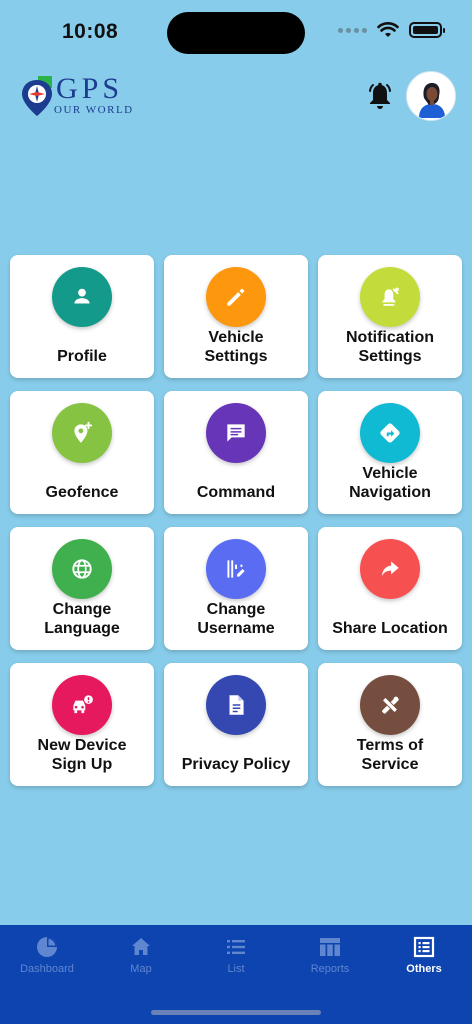  I want to click on avatar-illustration, so click(431, 96).